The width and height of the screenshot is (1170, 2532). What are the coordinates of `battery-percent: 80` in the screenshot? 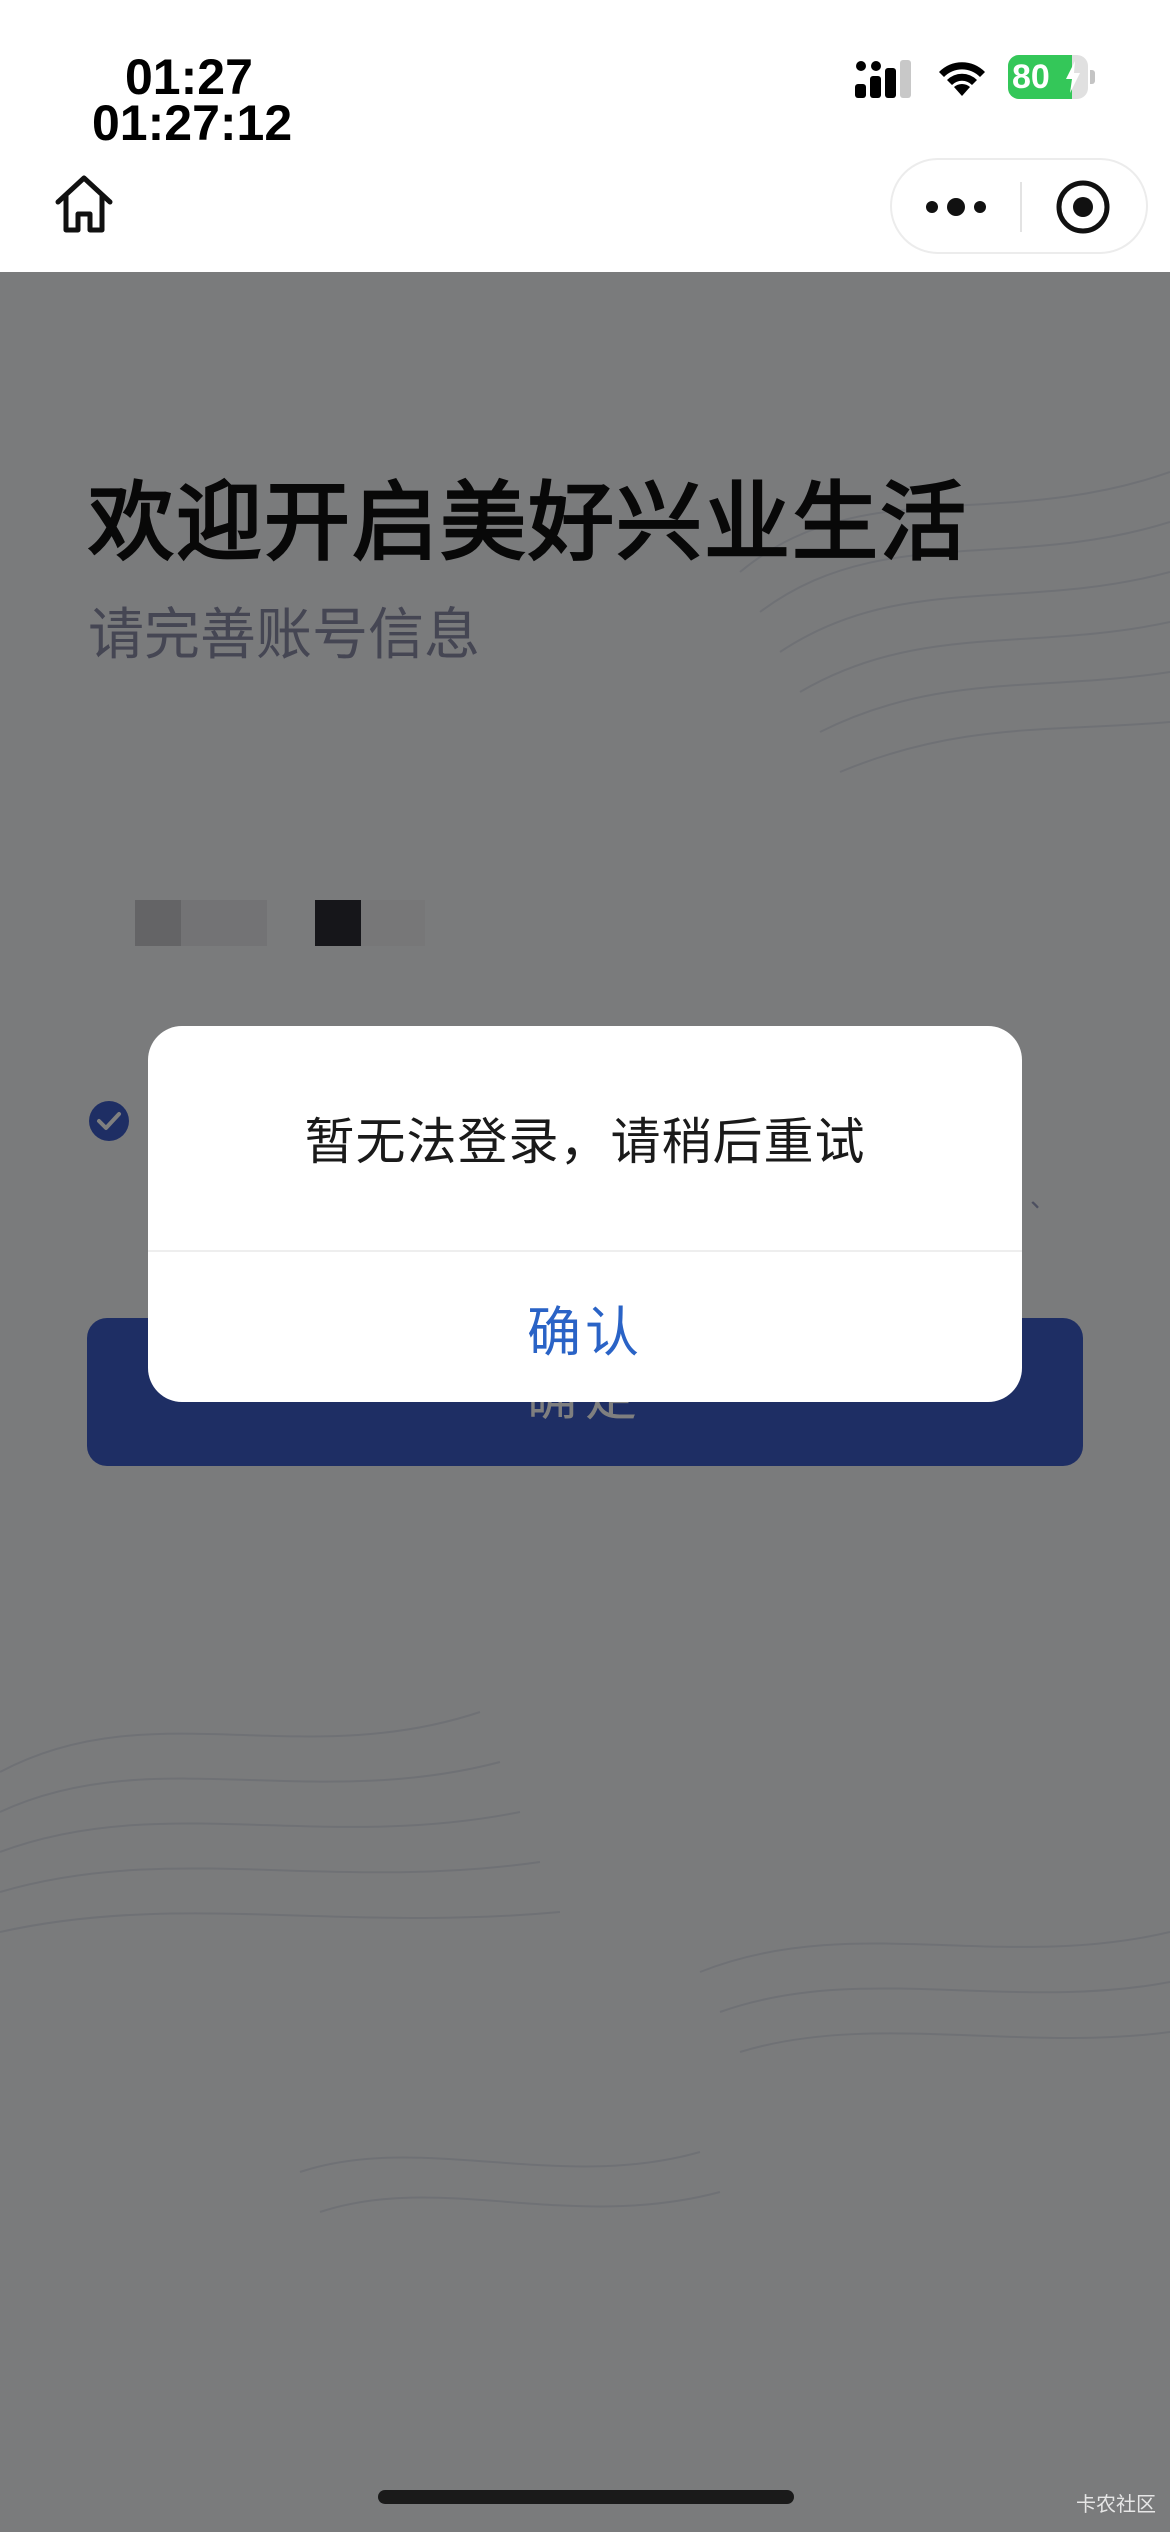 It's located at (1031, 77).